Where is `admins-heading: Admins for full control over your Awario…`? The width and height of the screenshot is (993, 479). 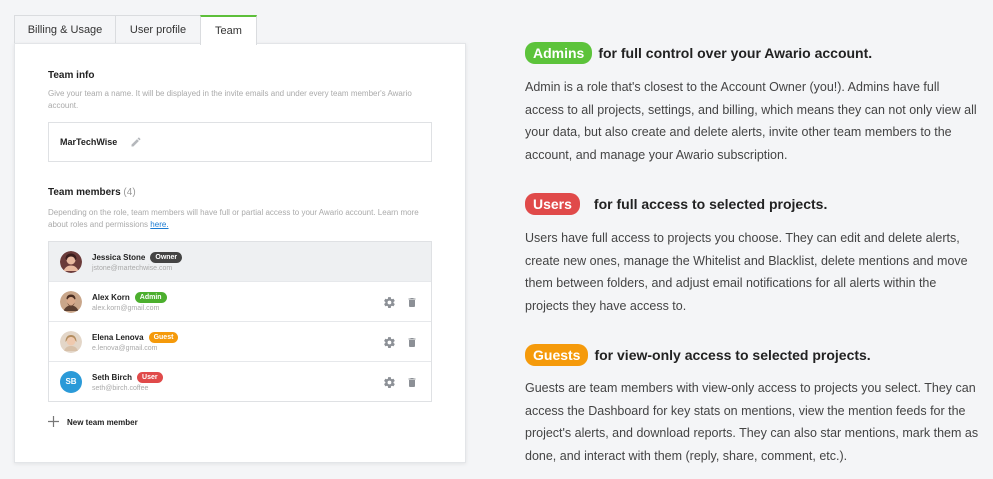
admins-heading: Admins for full control over your Awario… is located at coordinates (698, 53).